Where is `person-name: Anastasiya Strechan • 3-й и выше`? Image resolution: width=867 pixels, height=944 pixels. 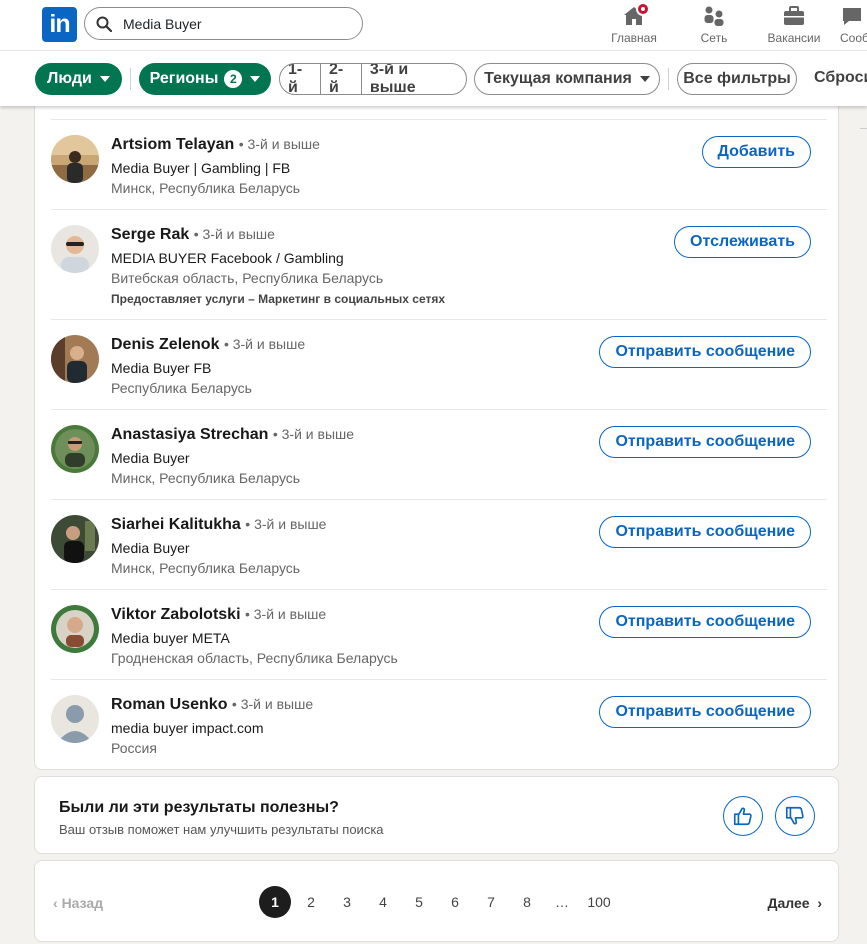
person-name: Anastasiya Strechan • 3-й и выше is located at coordinates (232, 435).